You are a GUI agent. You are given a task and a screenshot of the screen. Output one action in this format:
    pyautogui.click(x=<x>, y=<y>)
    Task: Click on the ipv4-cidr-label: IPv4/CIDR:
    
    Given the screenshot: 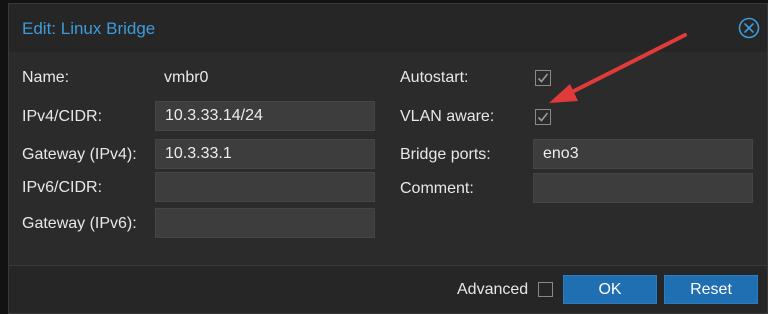 What is the action you would take?
    pyautogui.click(x=62, y=116)
    